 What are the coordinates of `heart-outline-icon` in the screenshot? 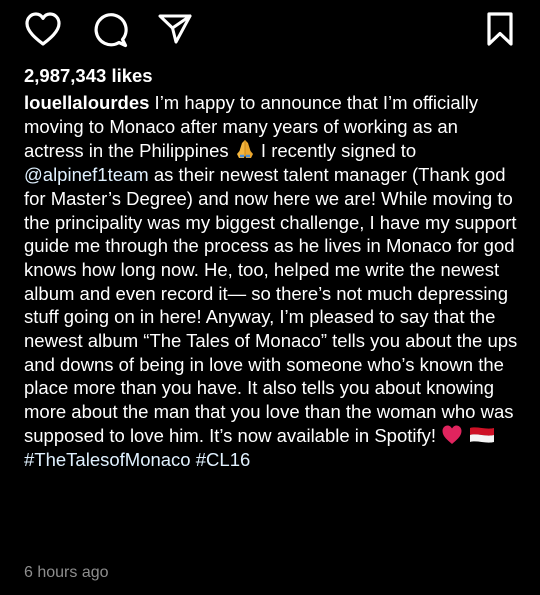 It's located at (43, 29).